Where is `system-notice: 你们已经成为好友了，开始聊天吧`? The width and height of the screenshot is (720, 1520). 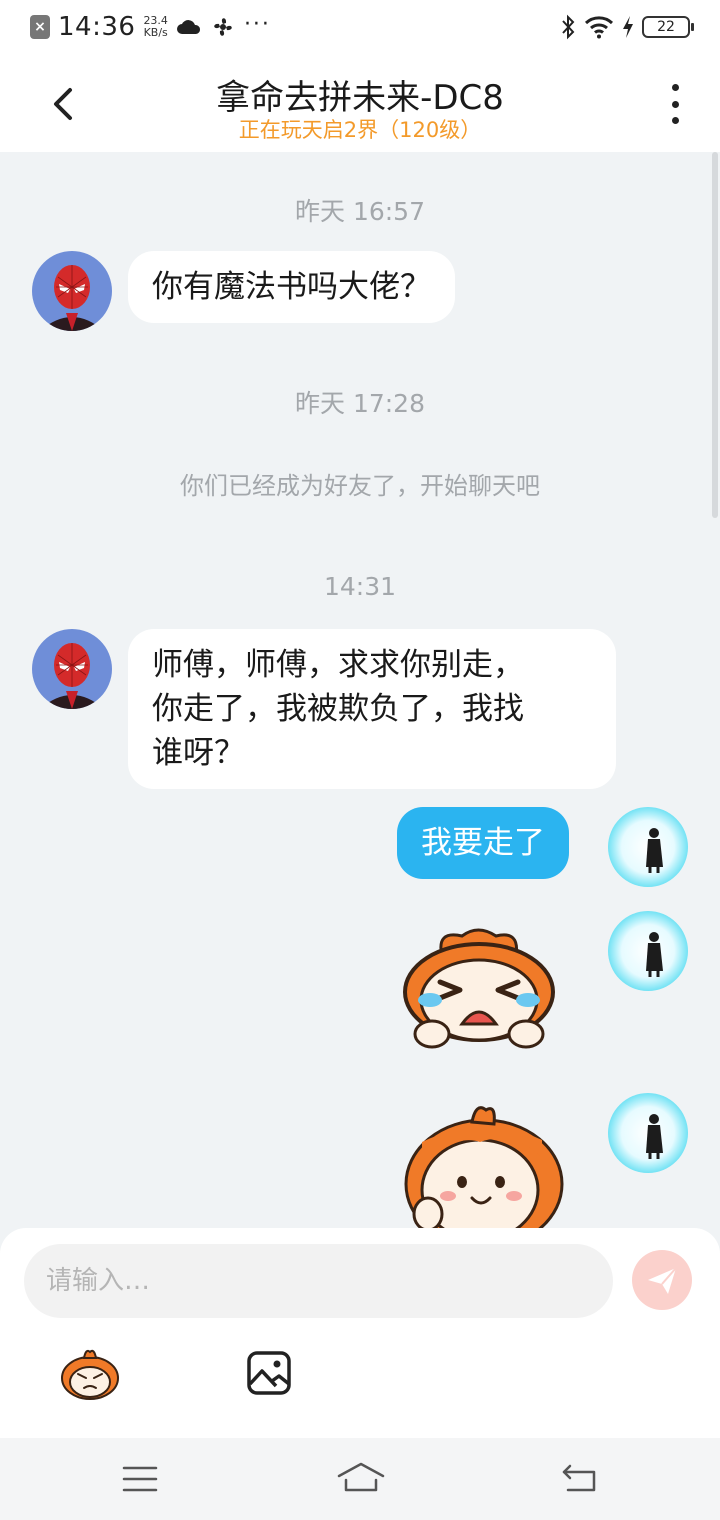
system-notice: 你们已经成为好友了，开始聊天吧 is located at coordinates (360, 486).